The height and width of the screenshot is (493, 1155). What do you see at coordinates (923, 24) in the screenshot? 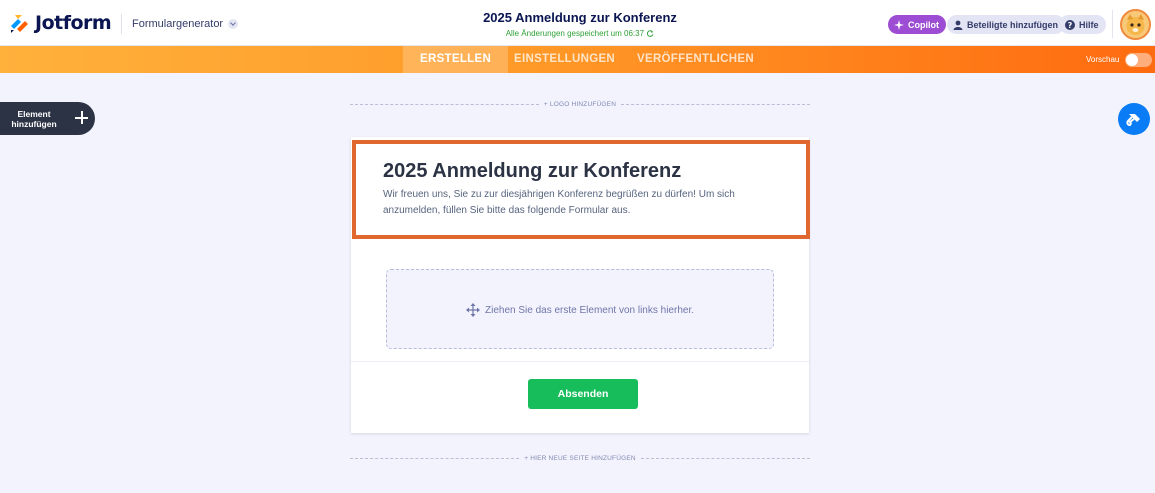
I see `copilot-label: Copilot` at bounding box center [923, 24].